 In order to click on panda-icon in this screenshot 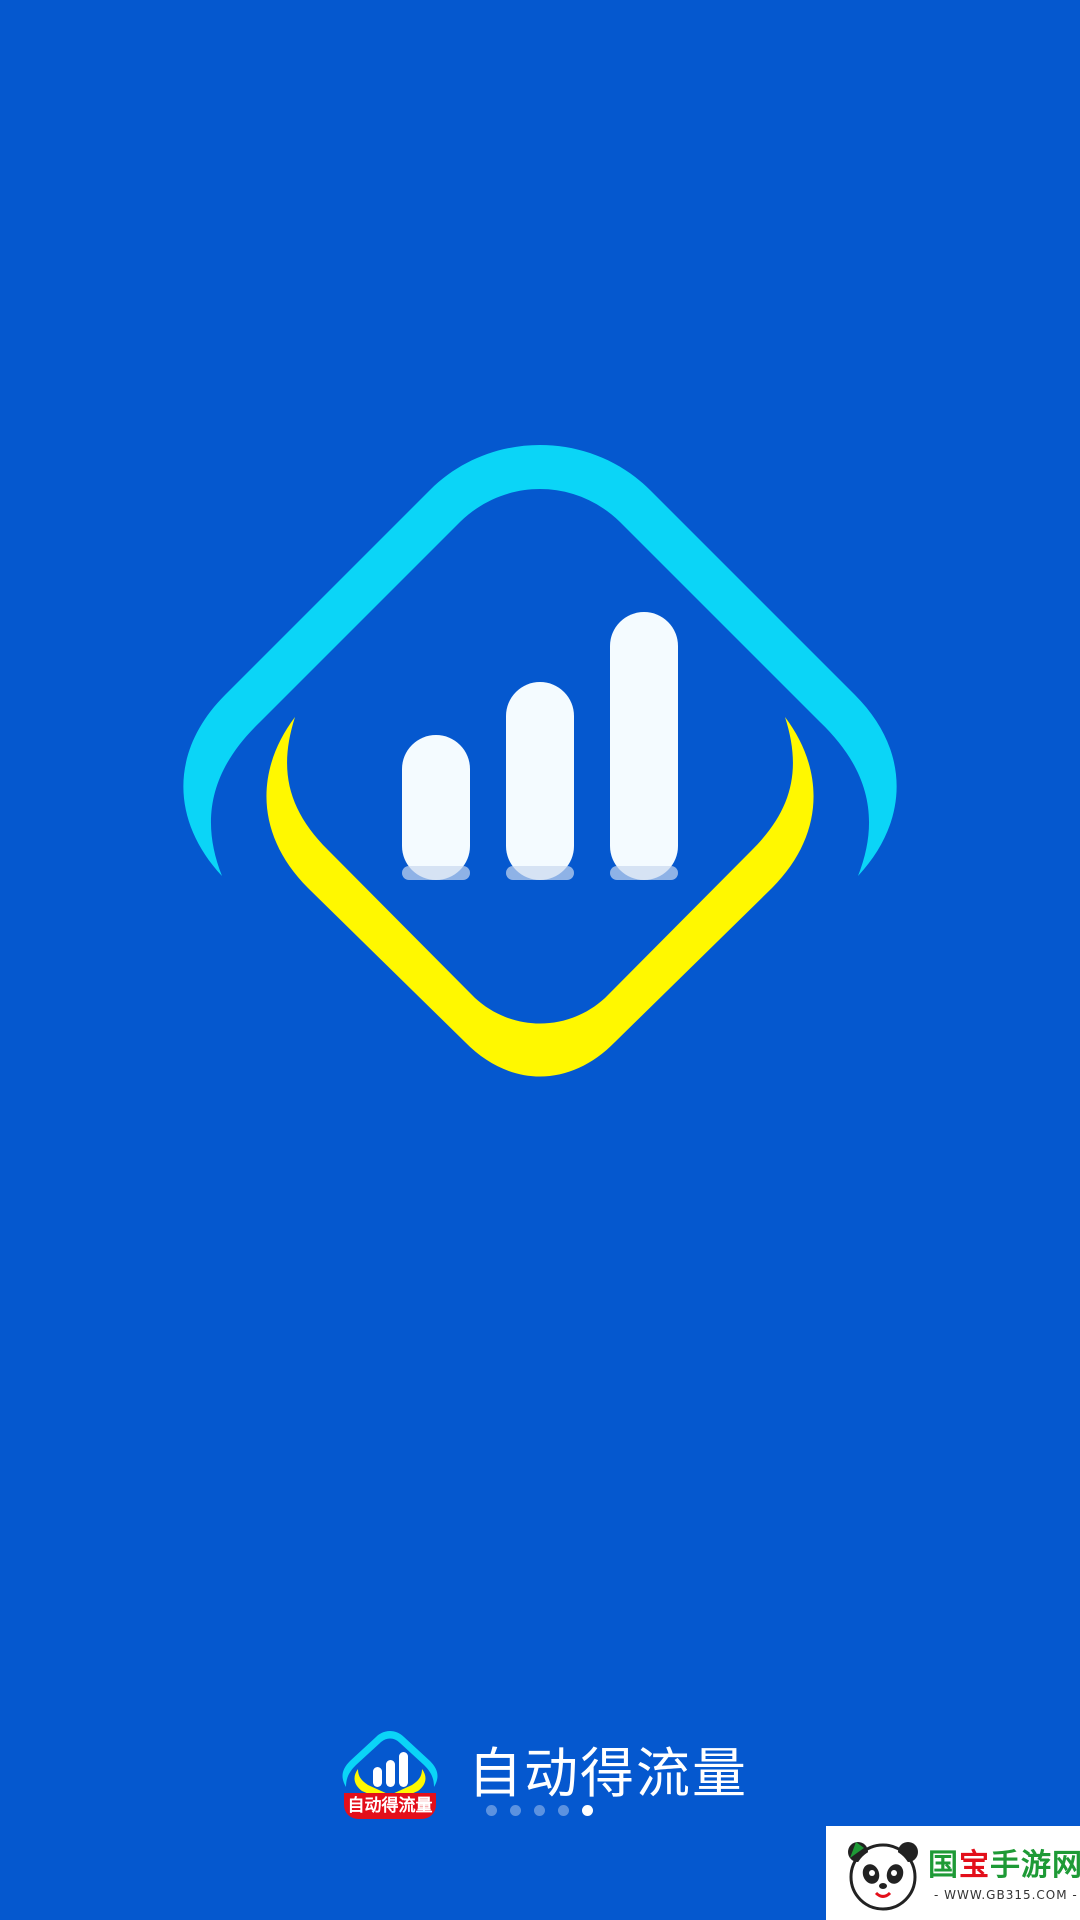, I will do `click(883, 1876)`.